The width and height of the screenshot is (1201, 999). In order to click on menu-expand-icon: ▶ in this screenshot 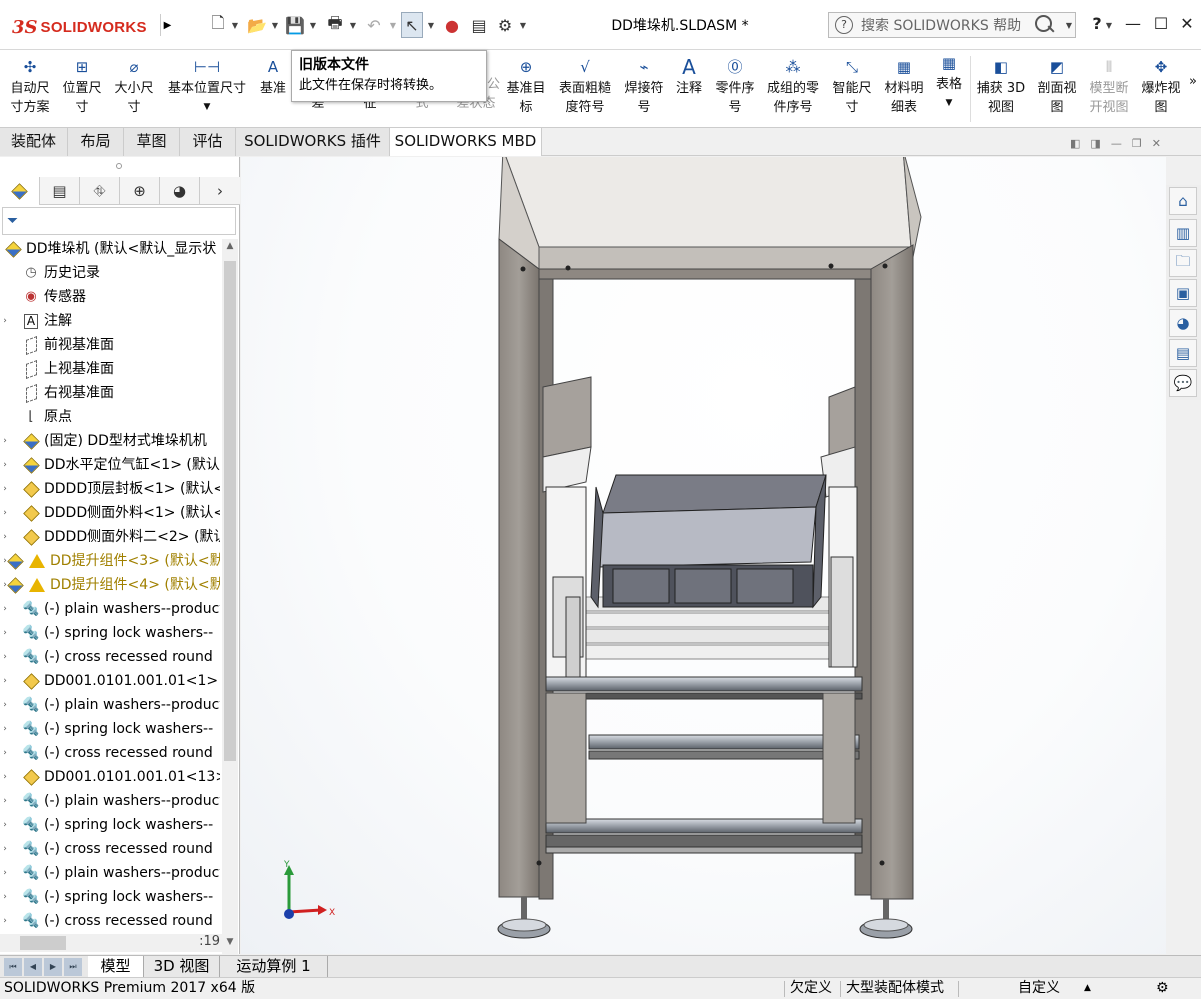, I will do `click(167, 25)`.